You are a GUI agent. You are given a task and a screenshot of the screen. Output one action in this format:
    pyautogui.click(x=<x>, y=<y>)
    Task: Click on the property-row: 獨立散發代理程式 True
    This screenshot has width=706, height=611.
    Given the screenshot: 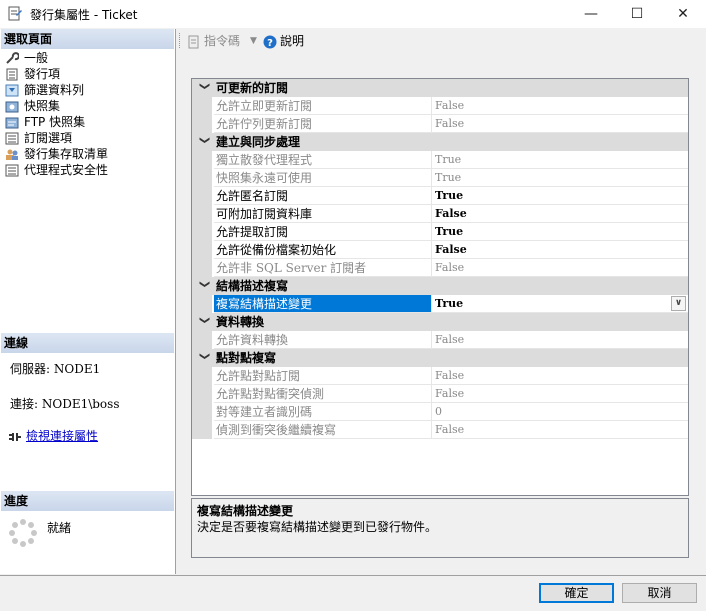 What is the action you would take?
    pyautogui.click(x=440, y=160)
    